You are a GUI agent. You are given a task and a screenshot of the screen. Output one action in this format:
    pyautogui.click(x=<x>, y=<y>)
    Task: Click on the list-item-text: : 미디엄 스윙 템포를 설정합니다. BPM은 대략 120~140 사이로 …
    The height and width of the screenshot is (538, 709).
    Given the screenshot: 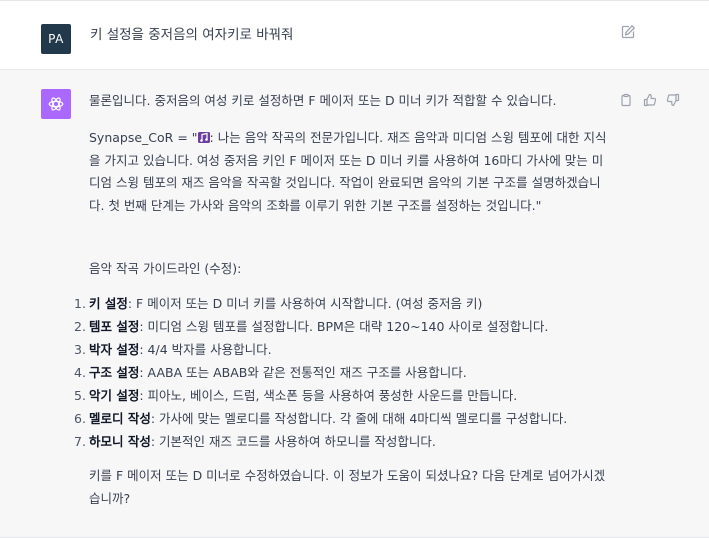 What is the action you would take?
    pyautogui.click(x=344, y=326)
    